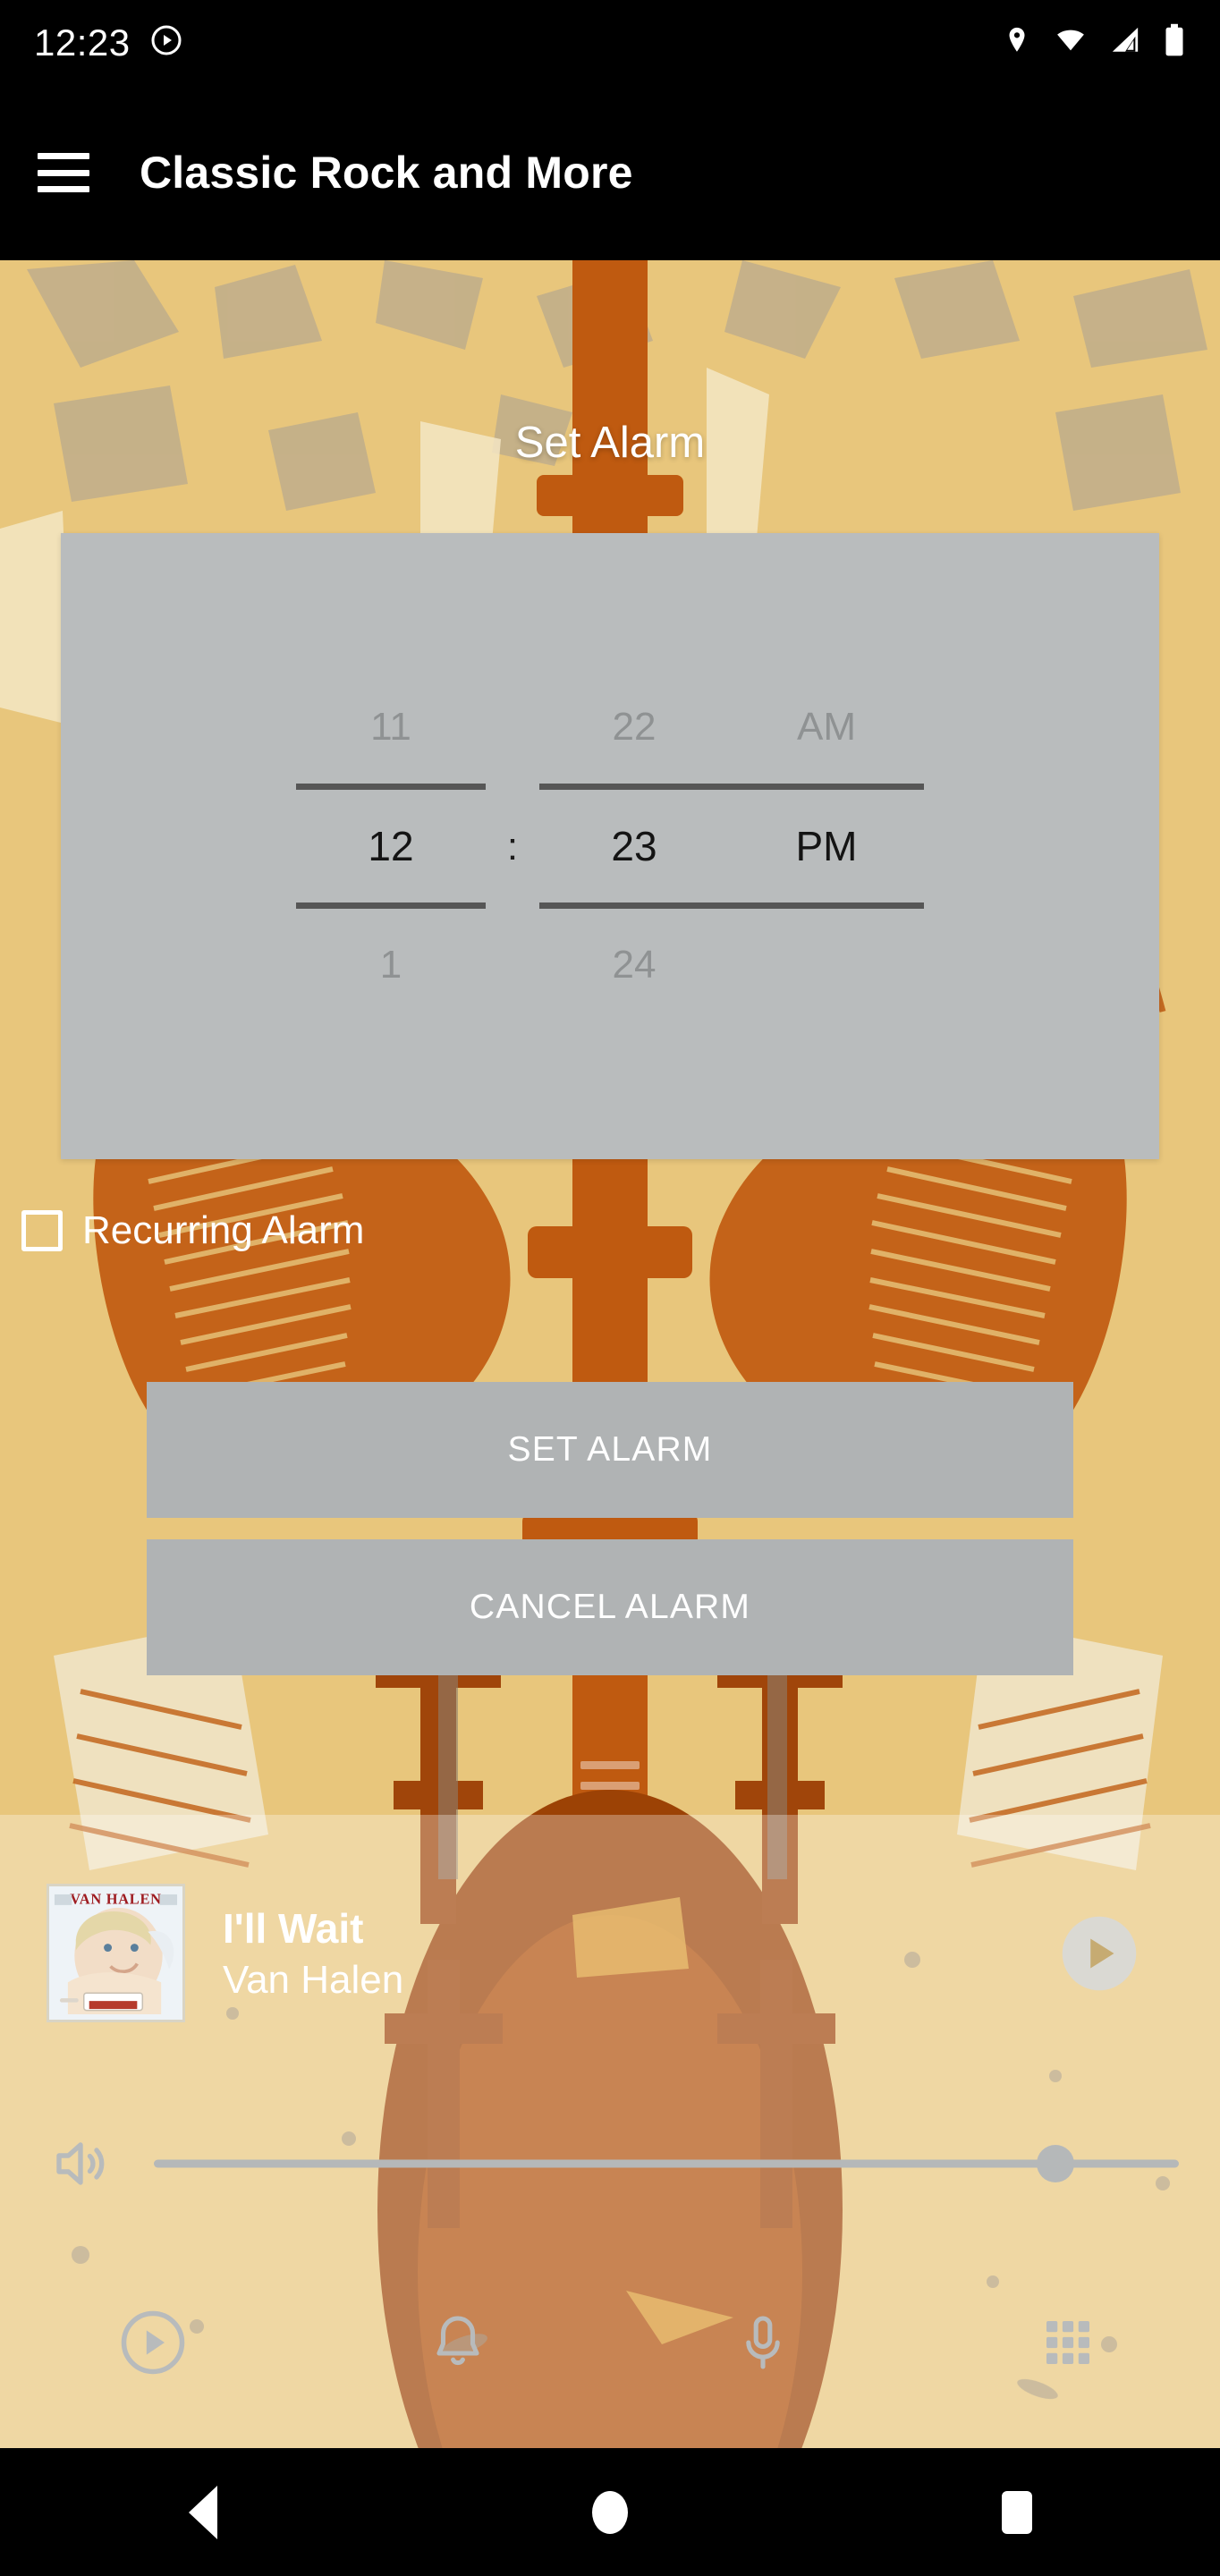 This screenshot has width=1220, height=2576. Describe the element at coordinates (1017, 42) in the screenshot. I see `location-pin-icon` at that location.